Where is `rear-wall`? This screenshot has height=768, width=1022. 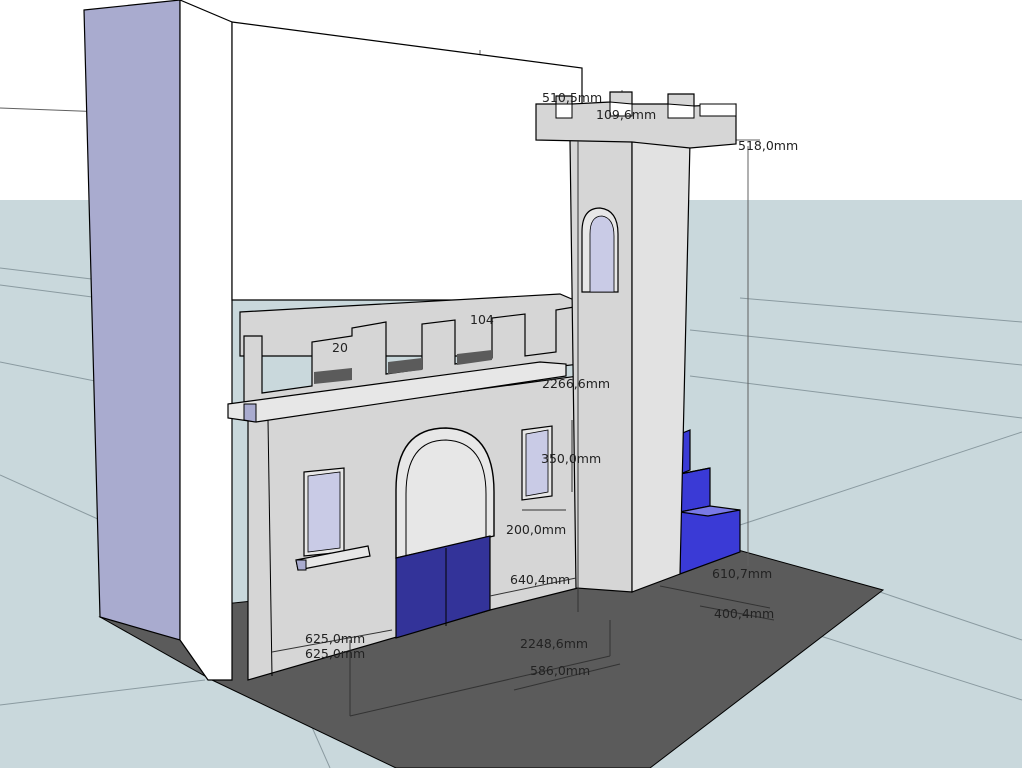 rear-wall is located at coordinates (407, 161).